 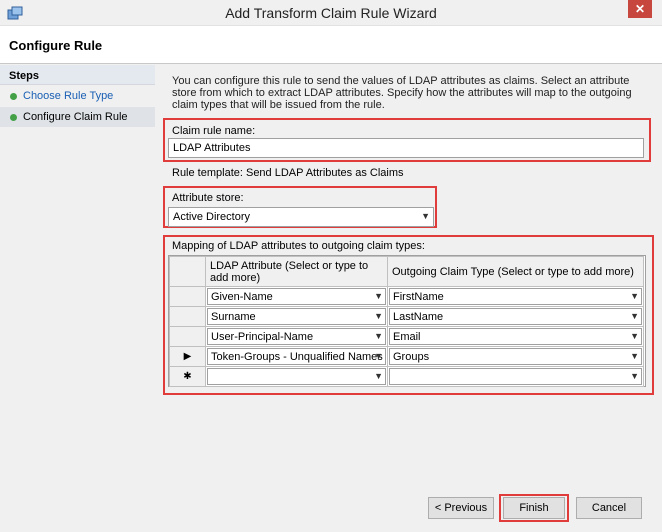 I want to click on outgoing-claim-cell: Email ▼, so click(x=515, y=336).